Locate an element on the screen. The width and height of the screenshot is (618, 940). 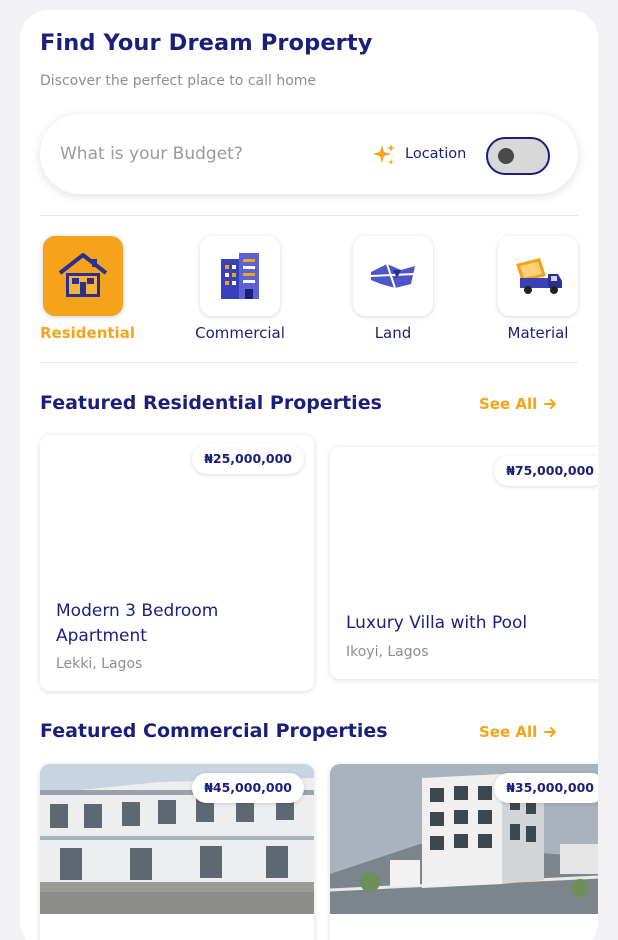
category-label: Land is located at coordinates (393, 333).